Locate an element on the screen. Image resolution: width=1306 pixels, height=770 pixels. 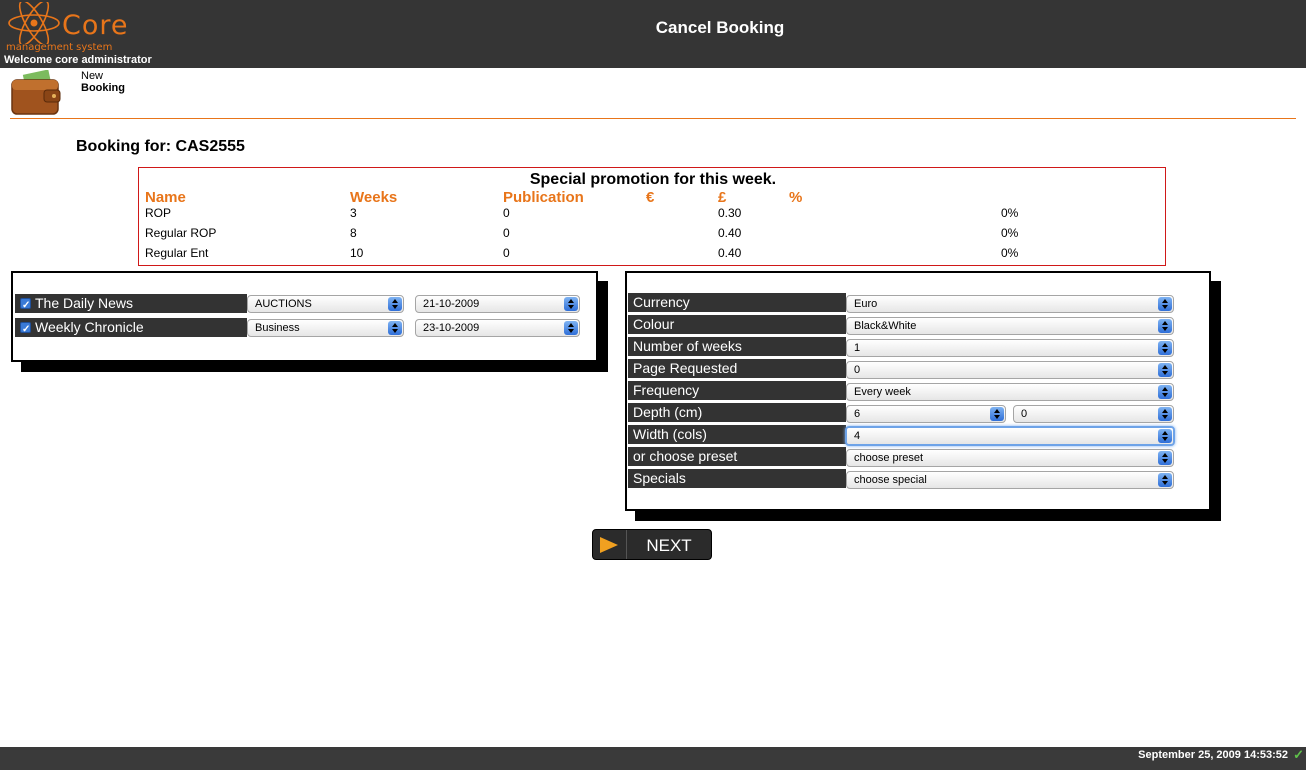
currency-select: Euro is located at coordinates (1010, 304).